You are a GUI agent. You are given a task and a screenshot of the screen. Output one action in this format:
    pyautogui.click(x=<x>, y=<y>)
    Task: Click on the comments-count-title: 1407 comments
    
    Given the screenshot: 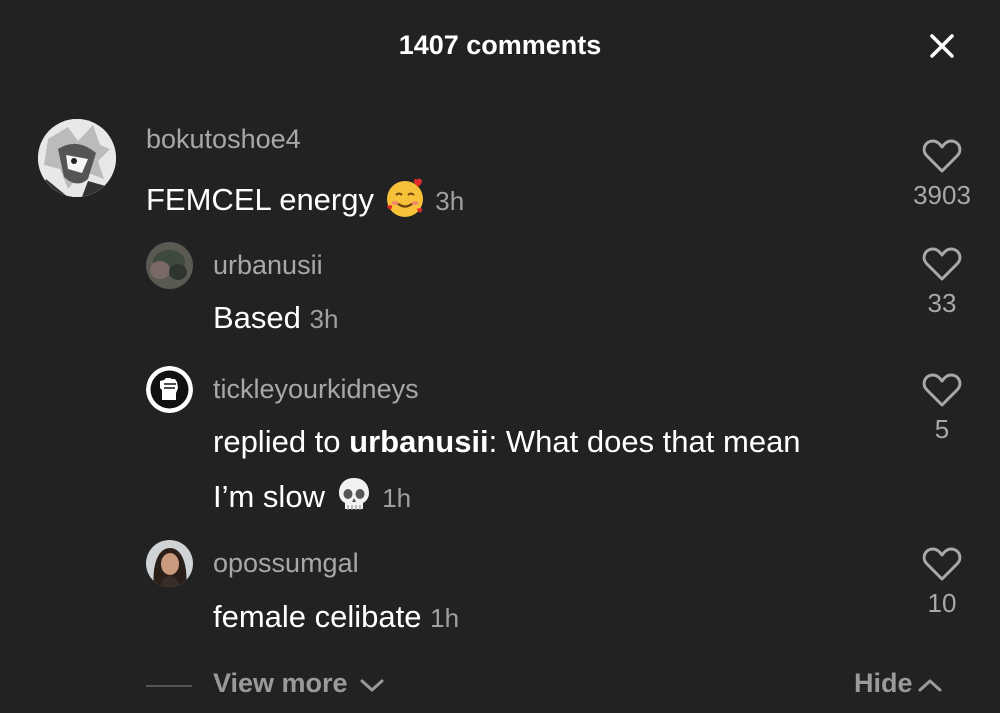 What is the action you would take?
    pyautogui.click(x=500, y=45)
    